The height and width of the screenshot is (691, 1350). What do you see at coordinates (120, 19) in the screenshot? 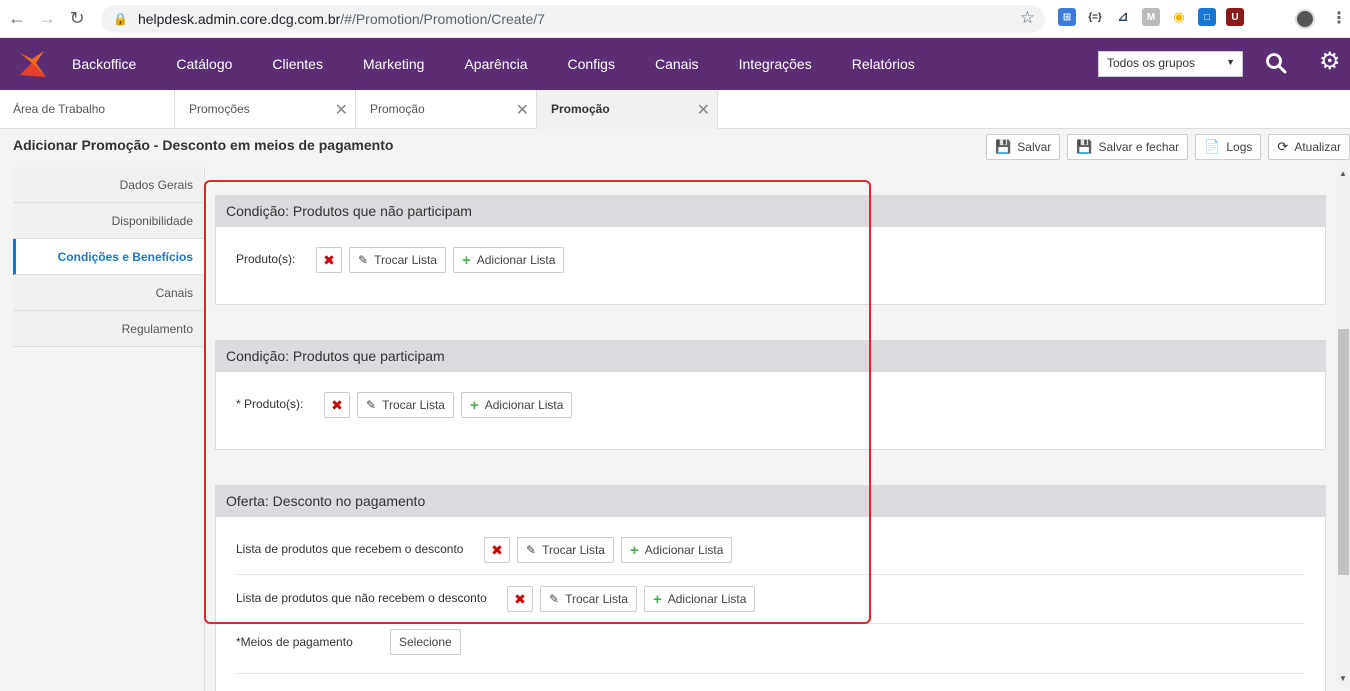
I see `lock-icon: 🔒` at bounding box center [120, 19].